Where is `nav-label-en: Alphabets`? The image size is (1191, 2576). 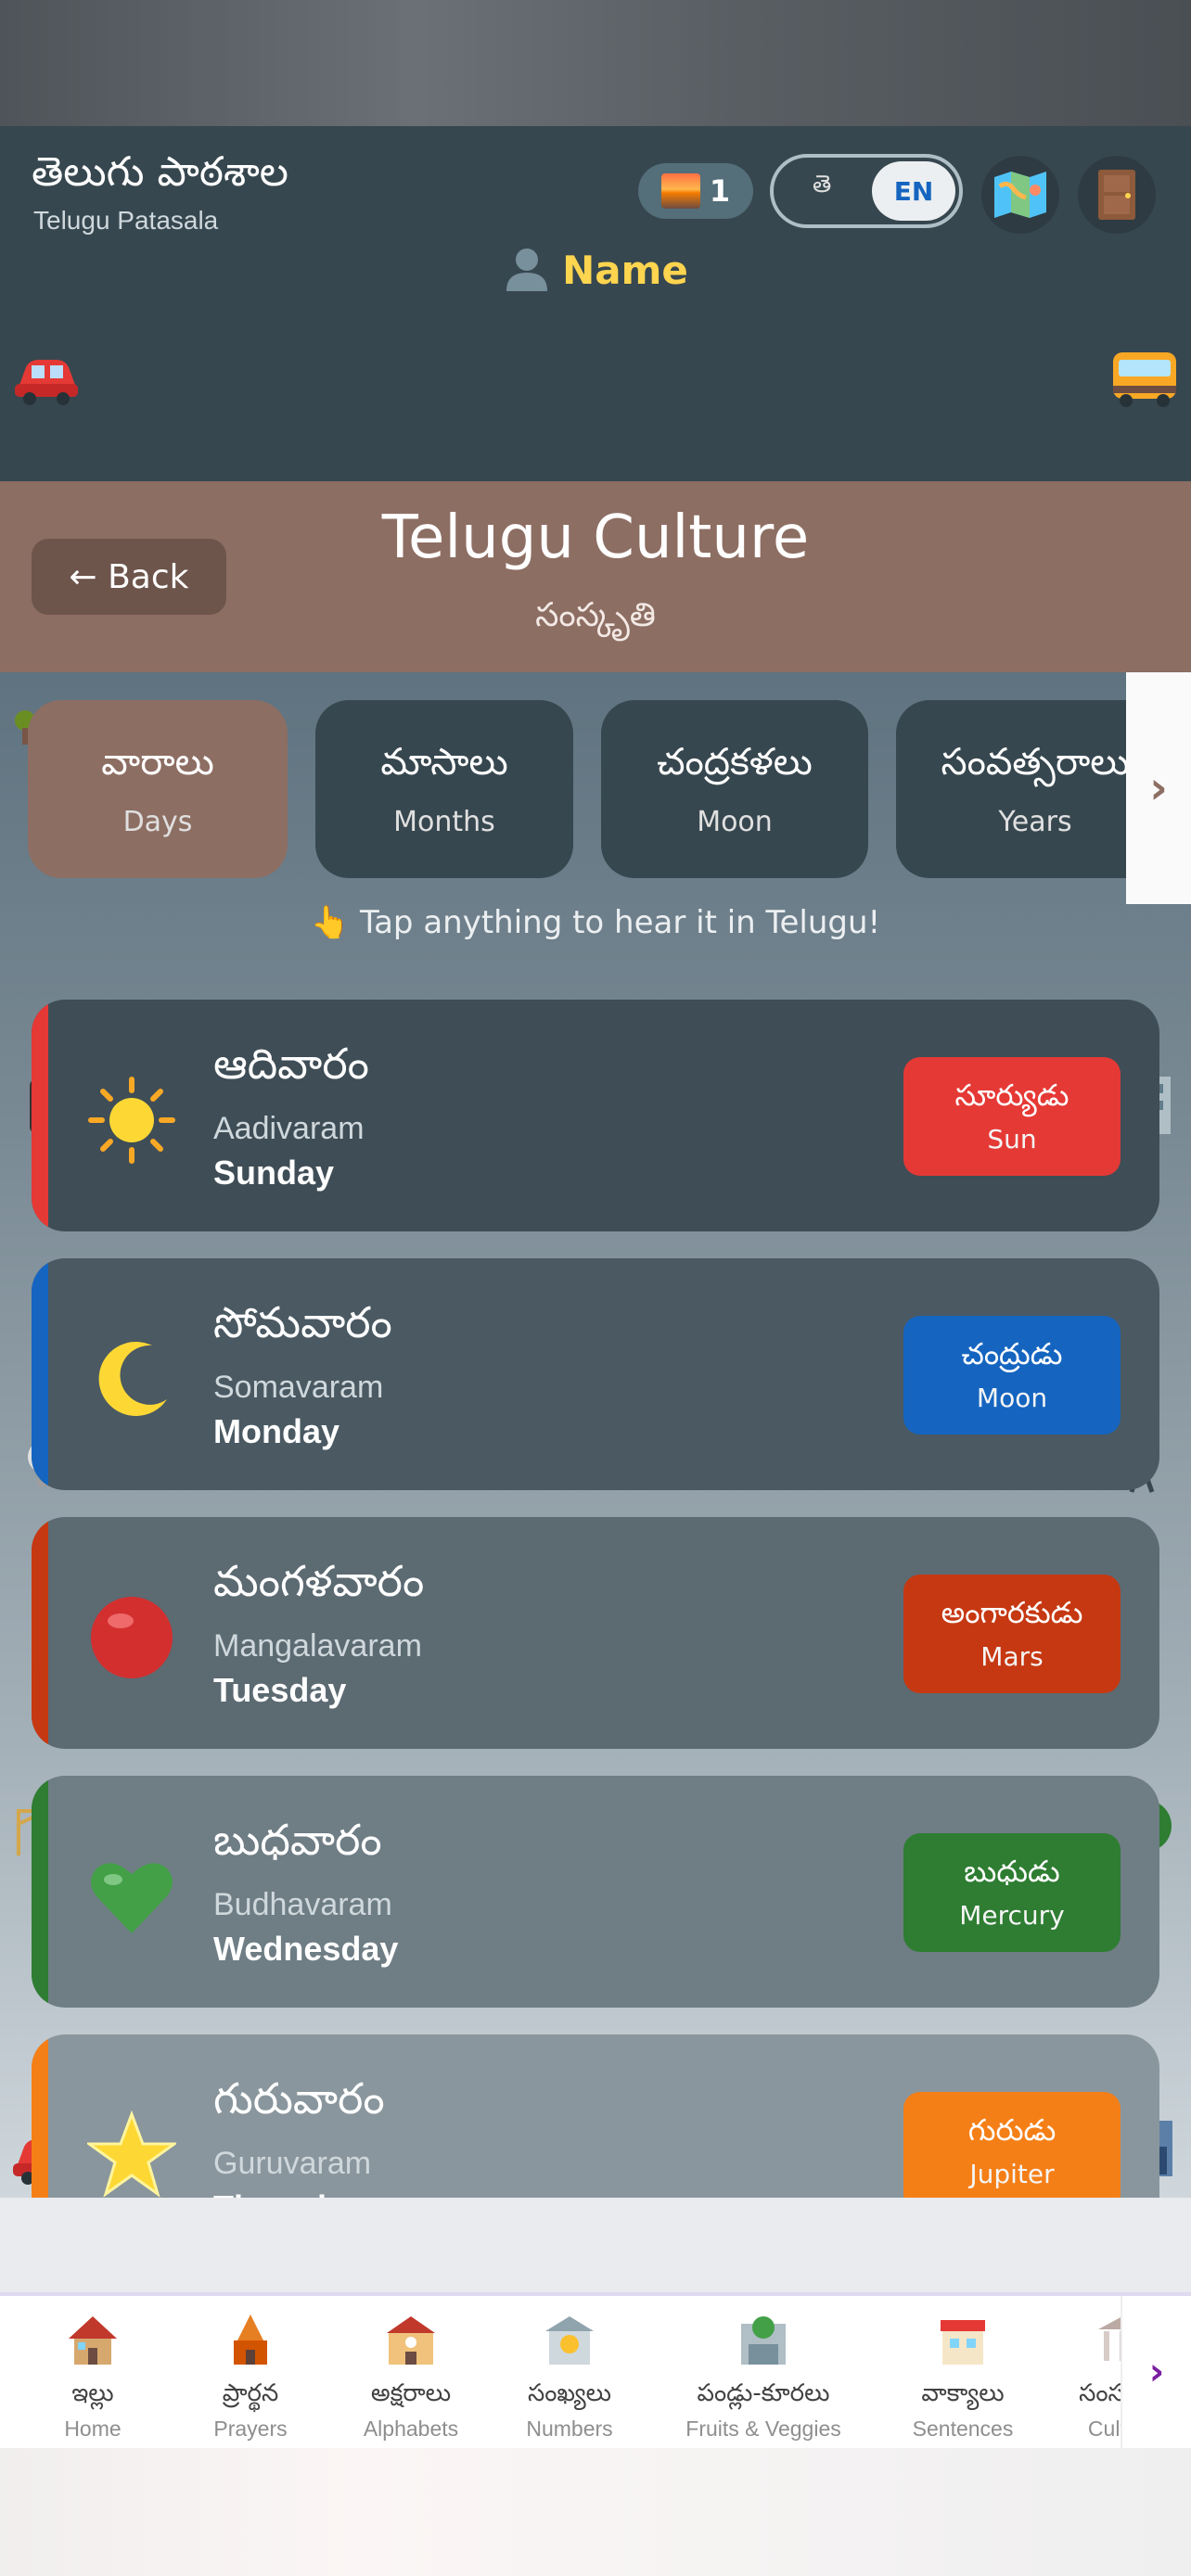 nav-label-en: Alphabets is located at coordinates (411, 2429).